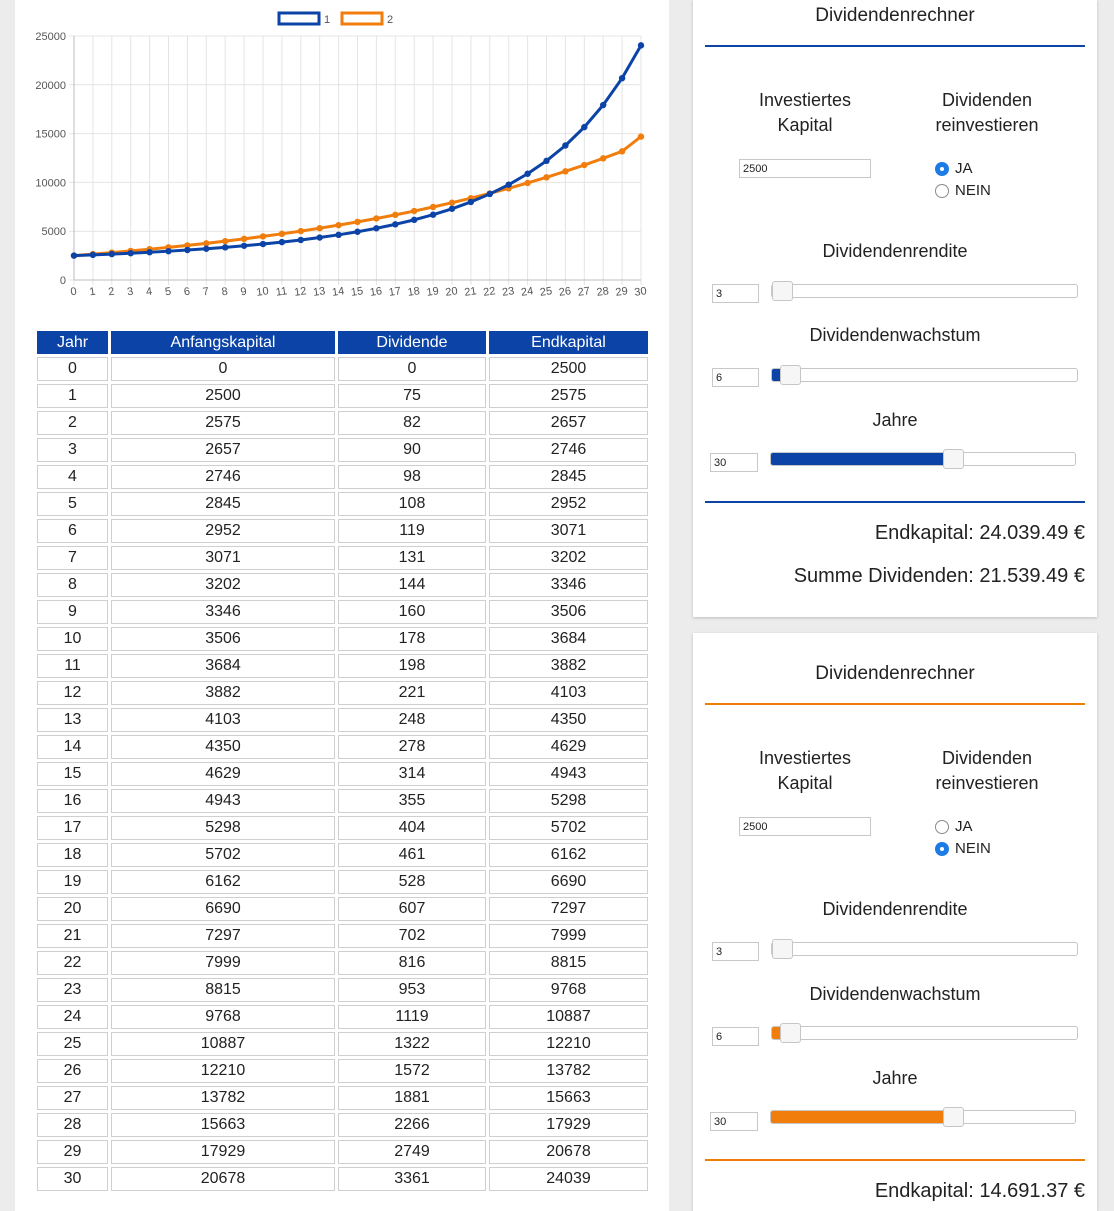  Describe the element at coordinates (568, 1125) in the screenshot. I see `cell-end-capital: 17929` at that location.